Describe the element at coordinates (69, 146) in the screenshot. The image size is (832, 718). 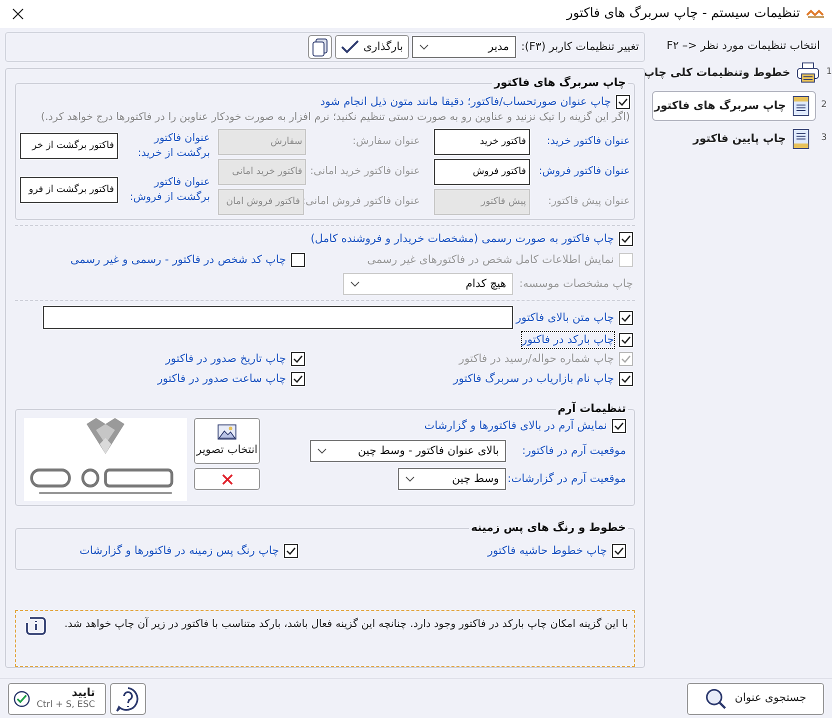
I see `input-field: فاکتور برگشت از خر` at that location.